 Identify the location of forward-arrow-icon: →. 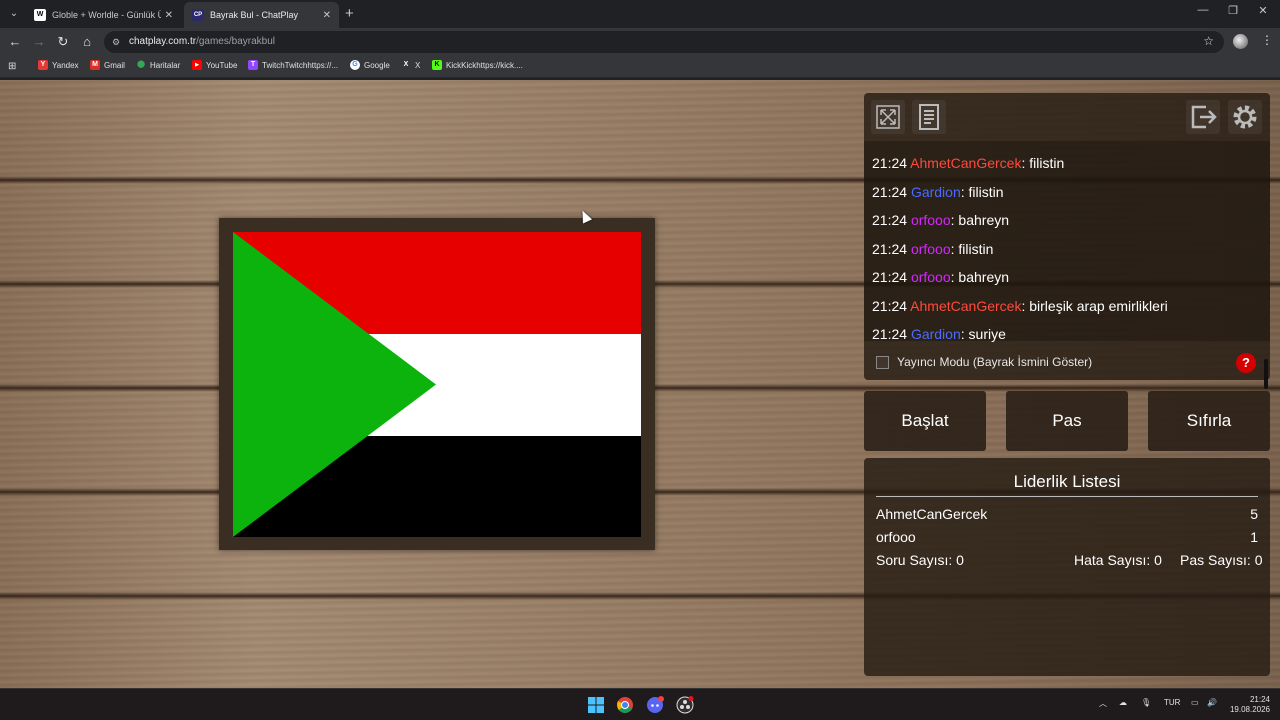
(39, 42).